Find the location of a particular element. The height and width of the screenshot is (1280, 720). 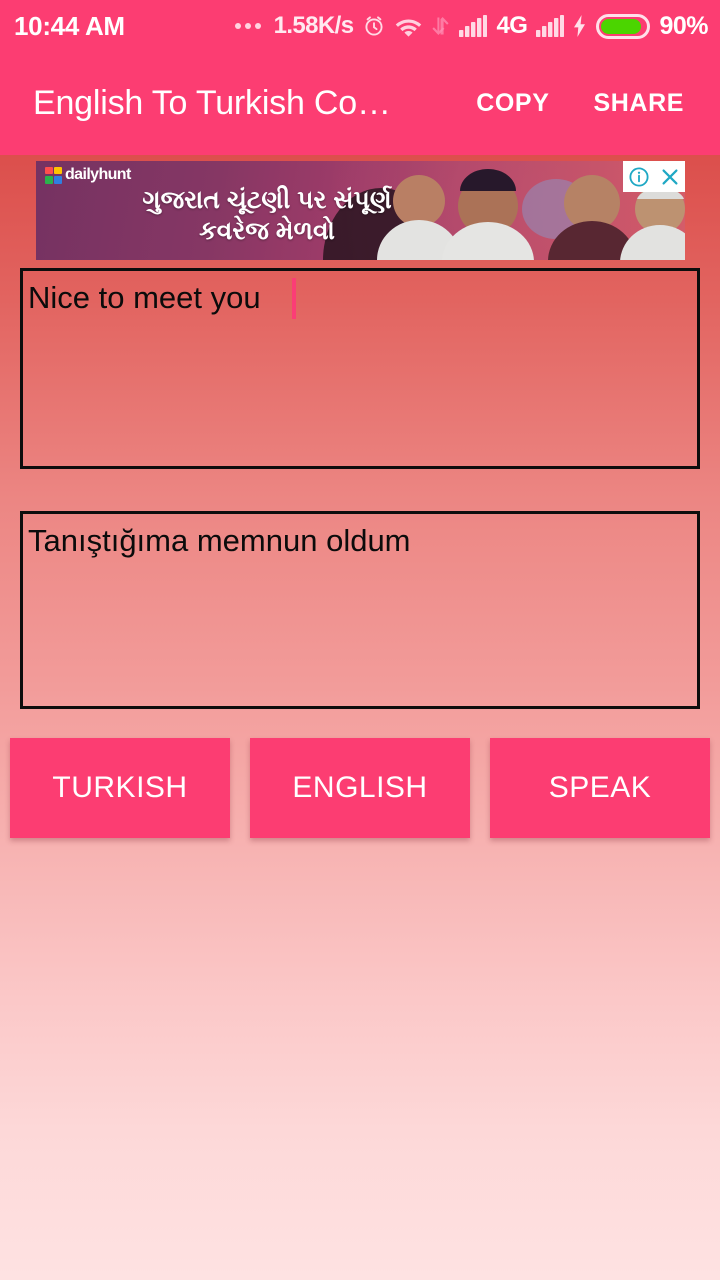

translate-to-turkish-button: TURKISH is located at coordinates (120, 788).